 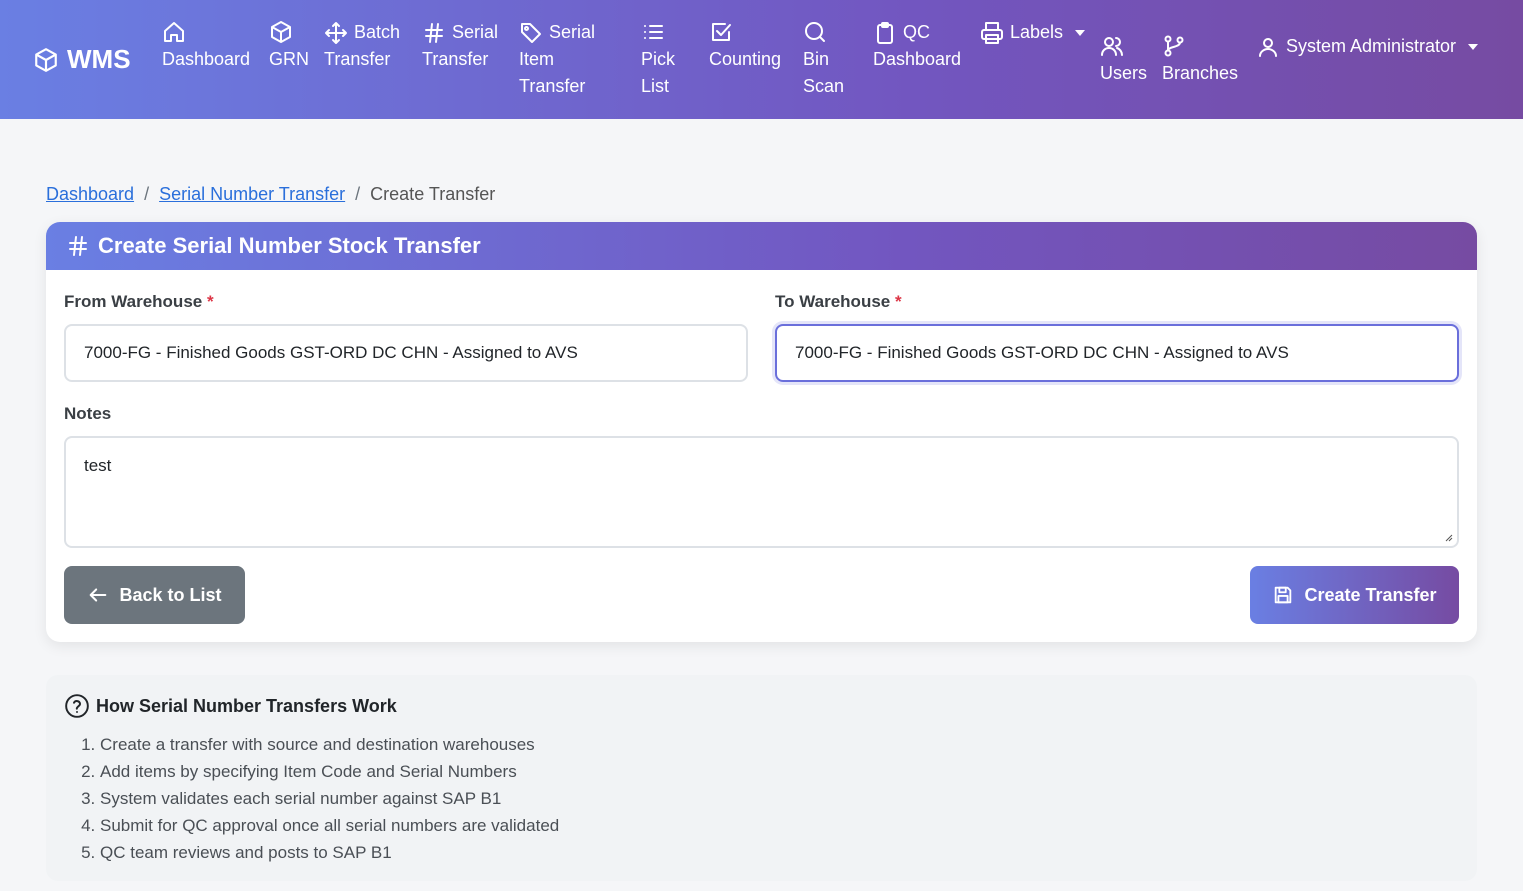 What do you see at coordinates (815, 32) in the screenshot?
I see `search-icon` at bounding box center [815, 32].